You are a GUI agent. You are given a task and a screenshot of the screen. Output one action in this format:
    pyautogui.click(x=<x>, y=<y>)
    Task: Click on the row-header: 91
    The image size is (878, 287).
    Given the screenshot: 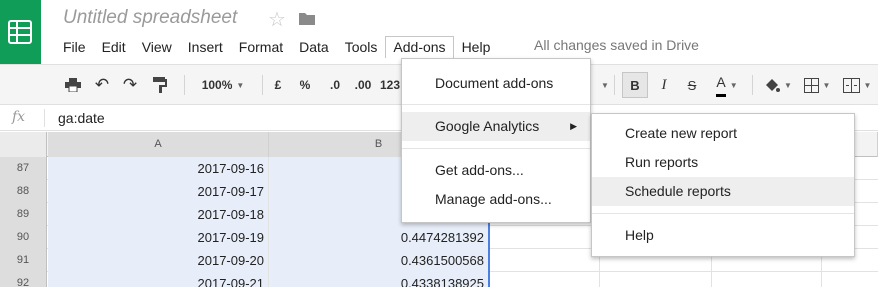 What is the action you would take?
    pyautogui.click(x=23, y=260)
    